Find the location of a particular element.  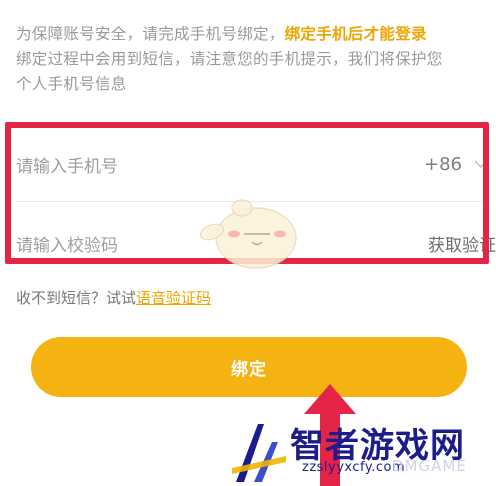

voice-code-row: 收不到短信？试试语音验证码 is located at coordinates (113, 297).